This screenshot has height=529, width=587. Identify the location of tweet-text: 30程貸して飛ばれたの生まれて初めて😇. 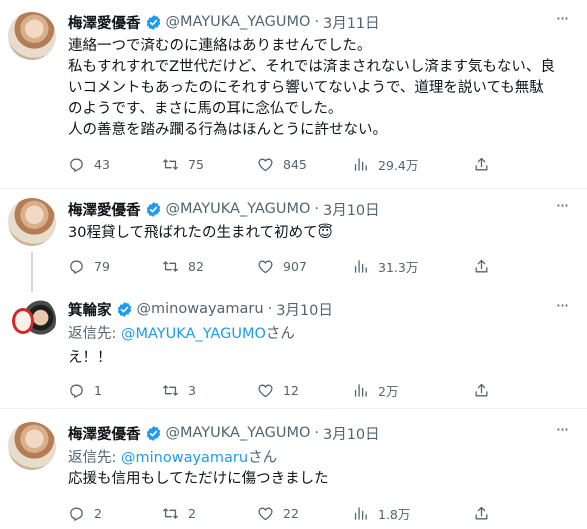
(320, 233).